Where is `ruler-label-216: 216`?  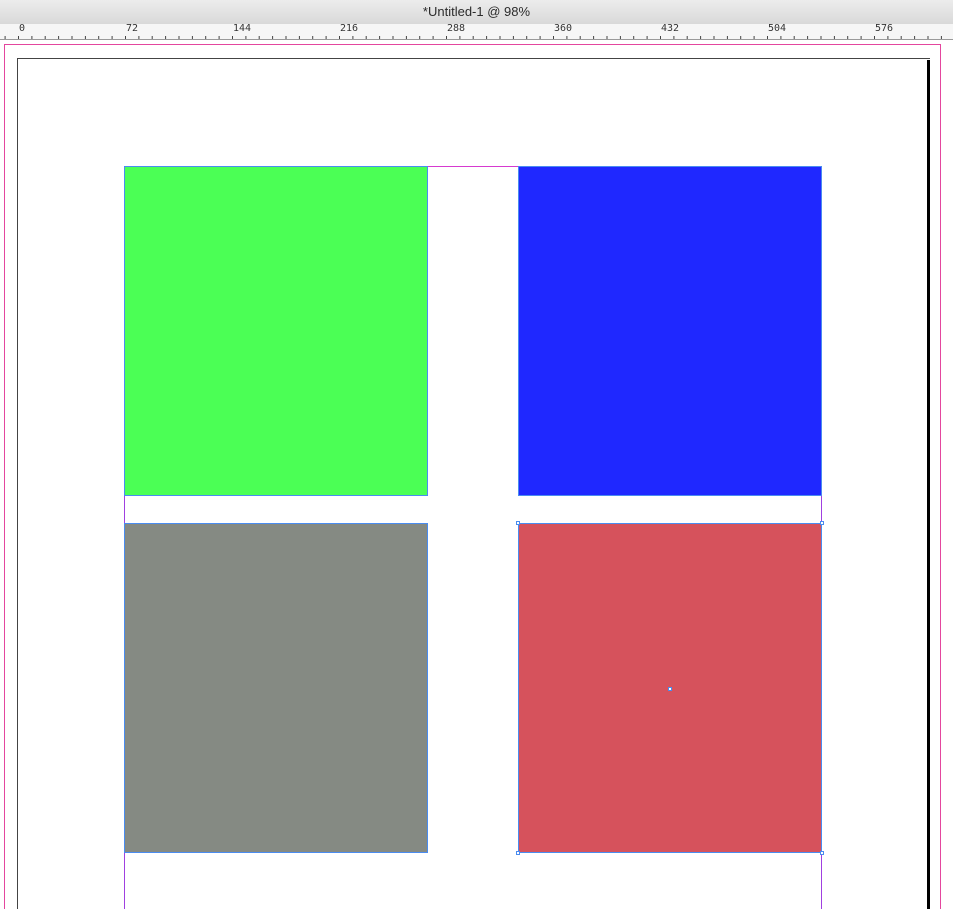 ruler-label-216: 216 is located at coordinates (349, 28).